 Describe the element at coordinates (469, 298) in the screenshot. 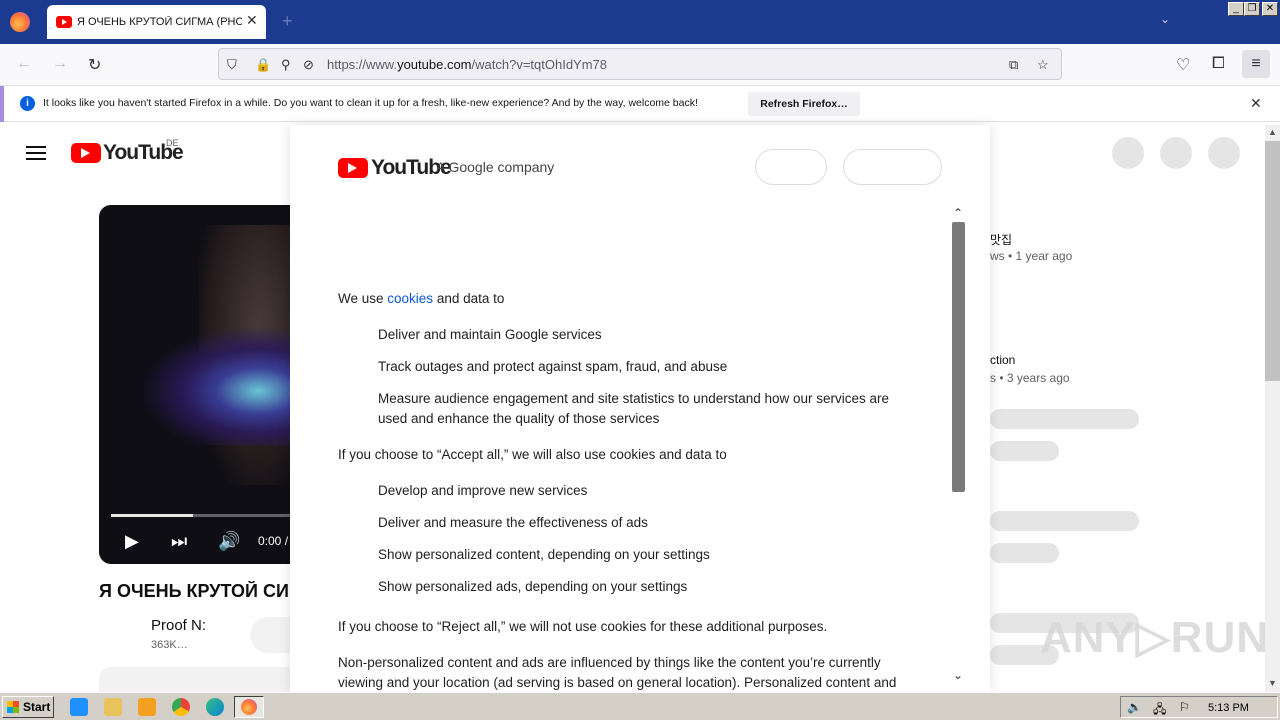

I see `intro-text-end: and data to` at that location.